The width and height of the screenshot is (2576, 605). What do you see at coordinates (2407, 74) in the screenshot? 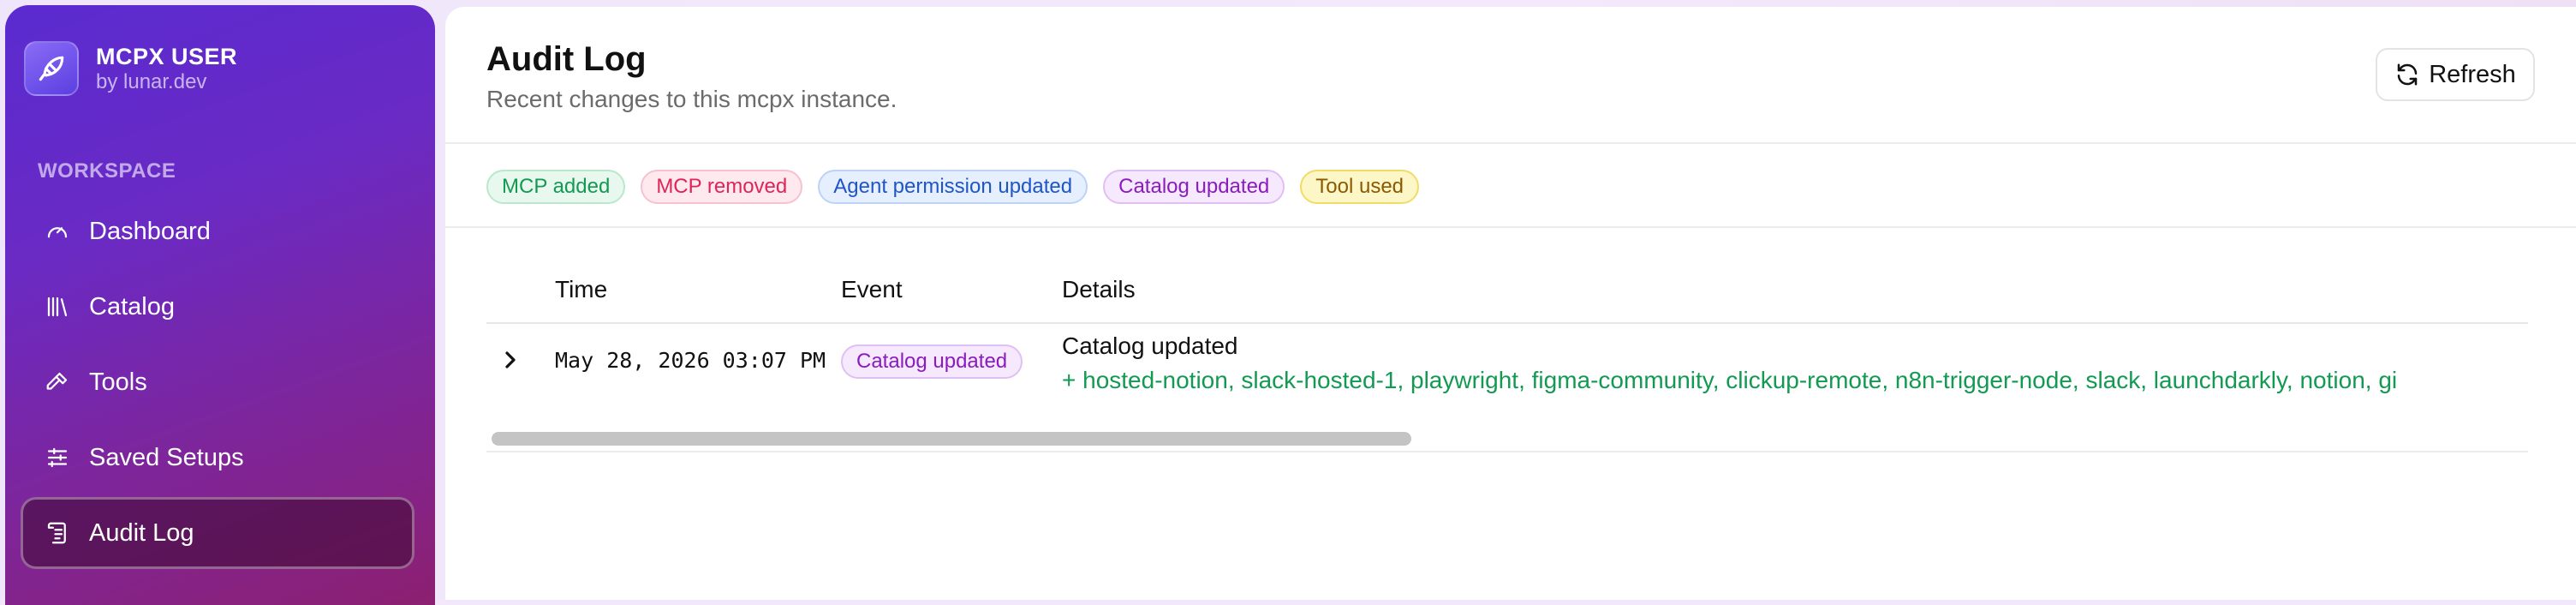
I see `refresh-icon` at bounding box center [2407, 74].